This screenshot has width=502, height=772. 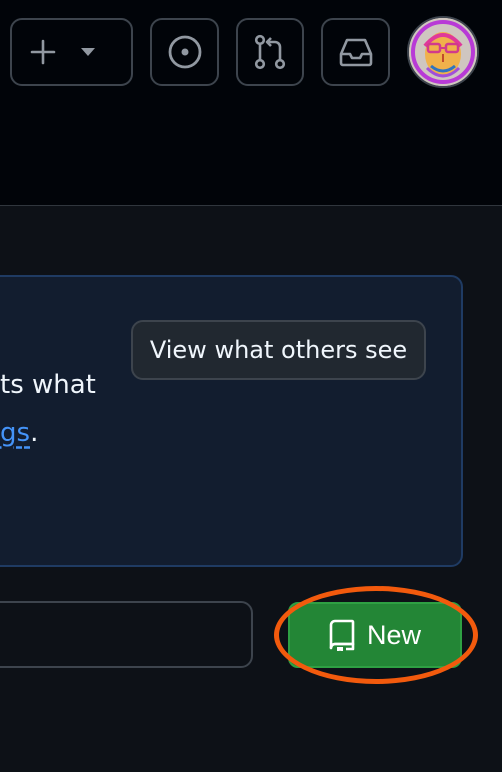 I want to click on inbox-icon, so click(x=356, y=52).